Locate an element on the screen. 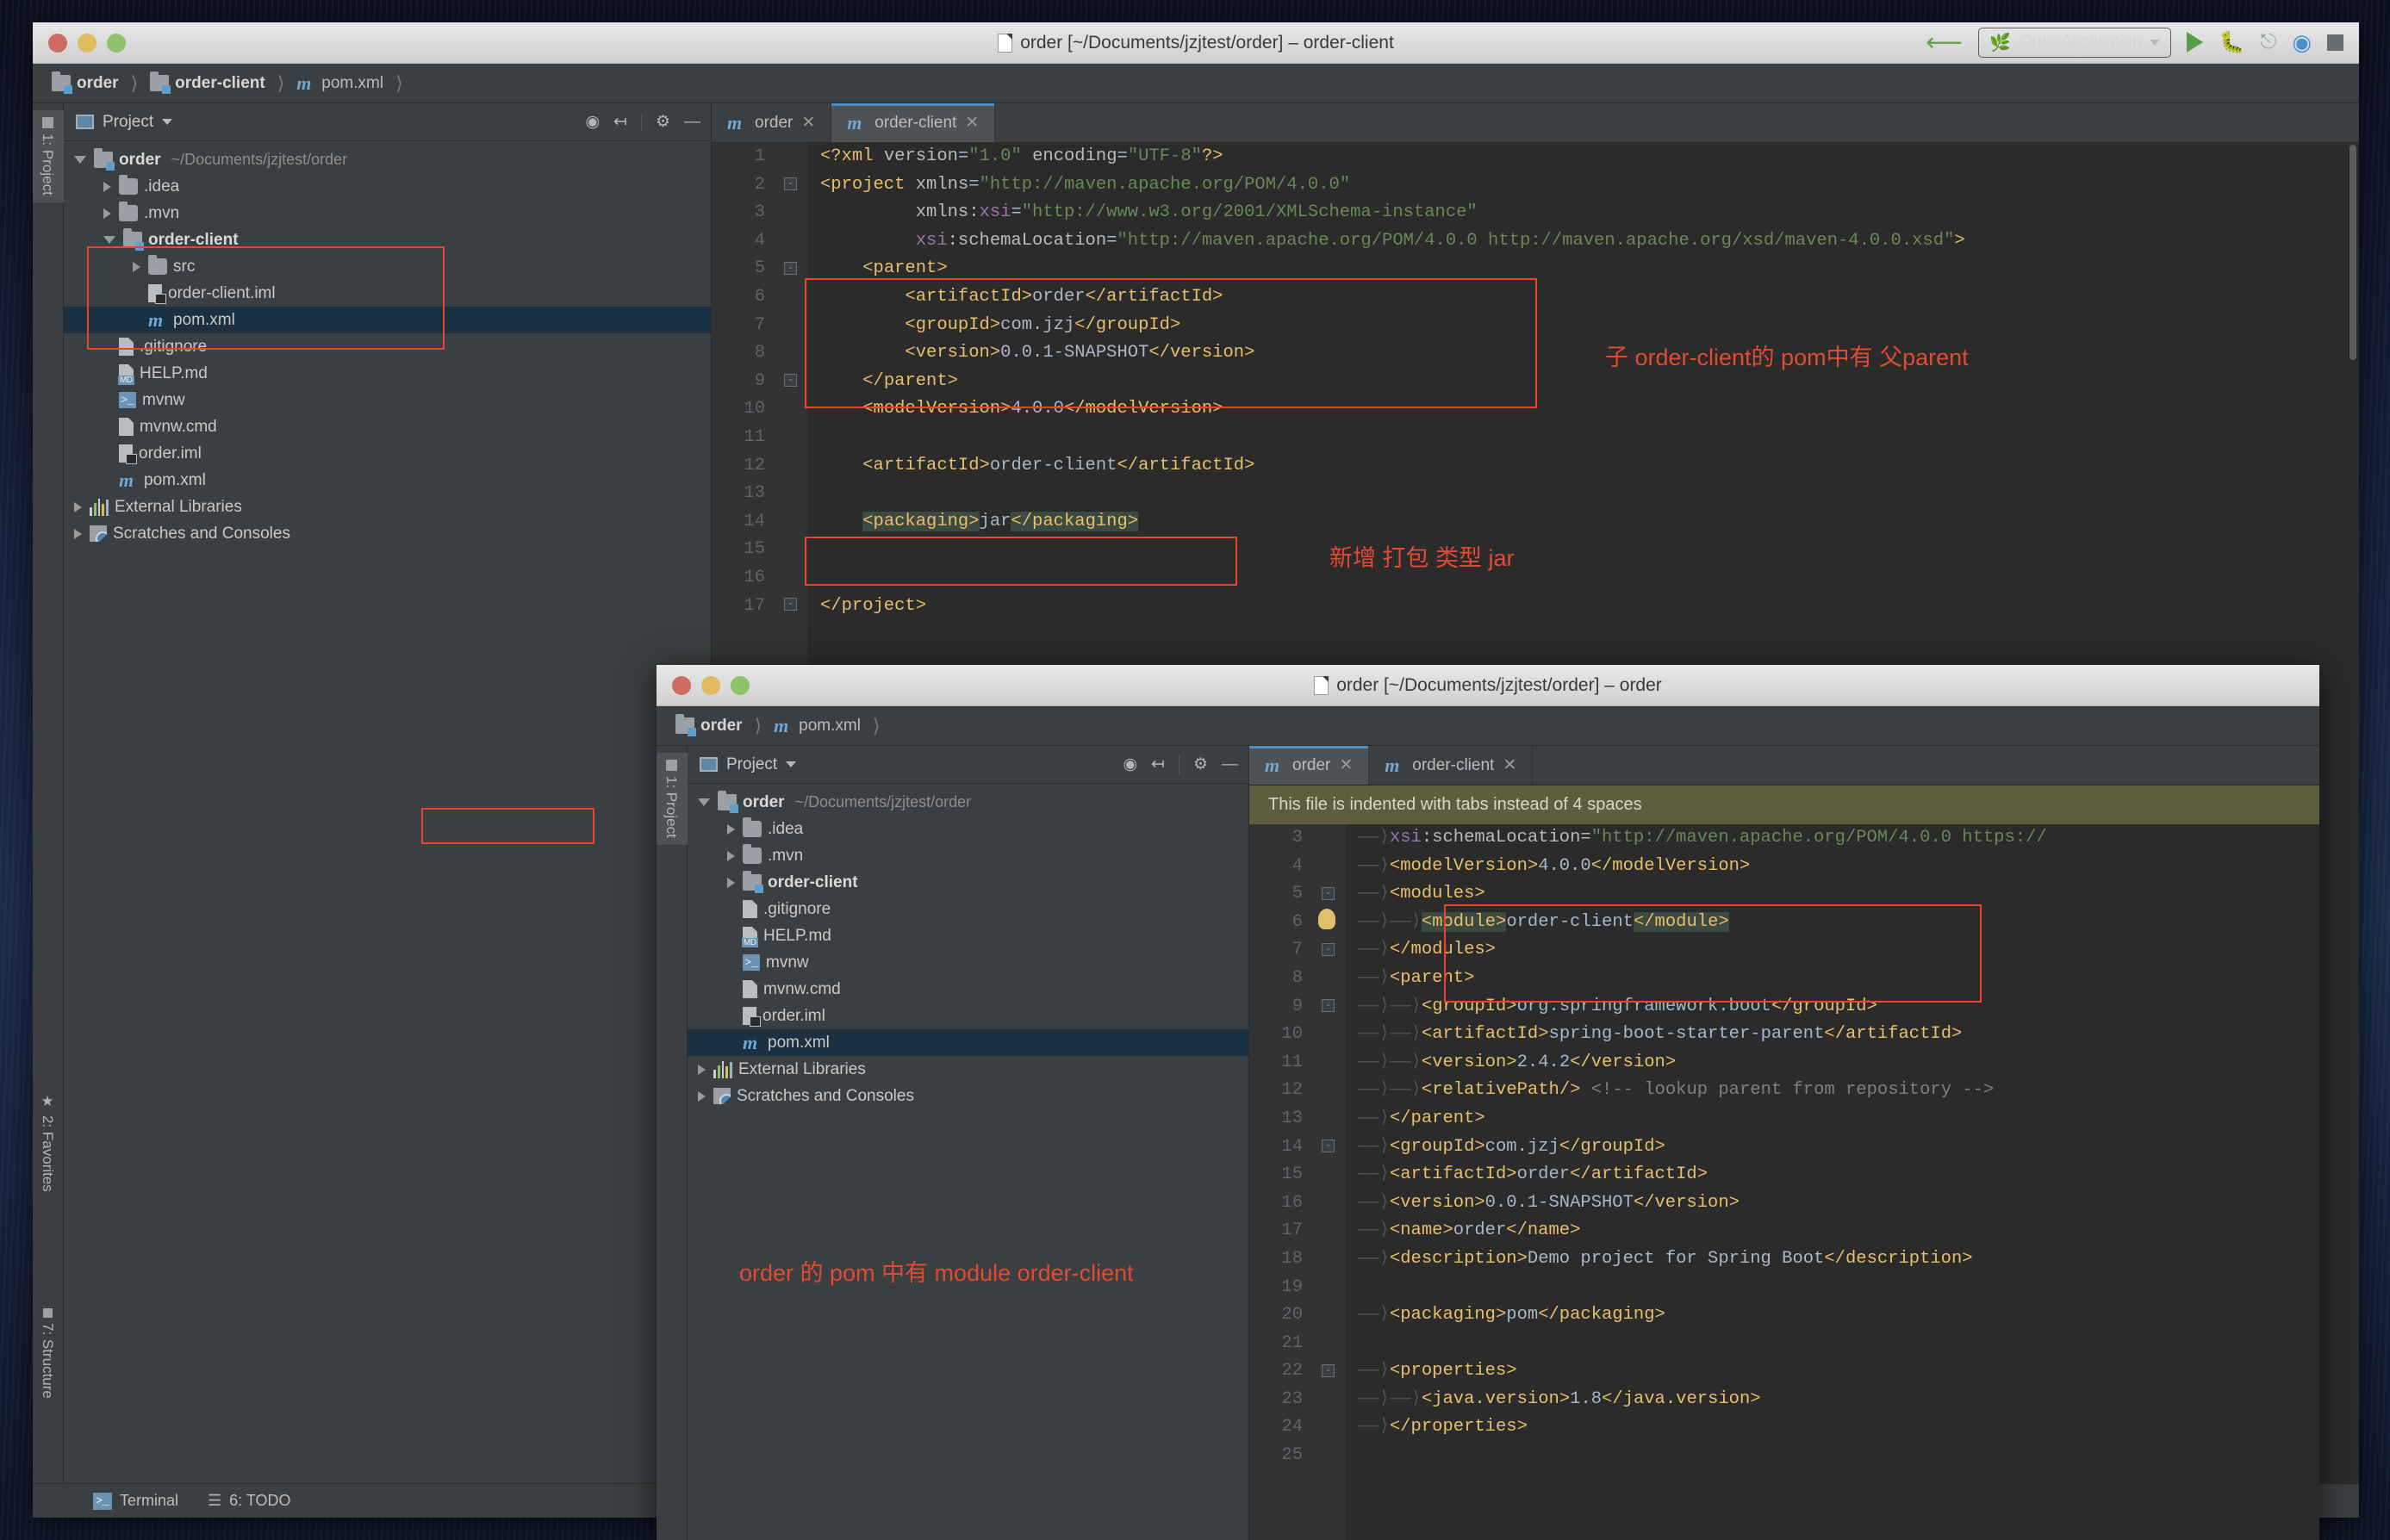 This screenshot has width=2390, height=1540. main-toolbar: ⟶ 🌿 OrderApplication 🐛 ⎋ ◉ is located at coordinates (2134, 42).